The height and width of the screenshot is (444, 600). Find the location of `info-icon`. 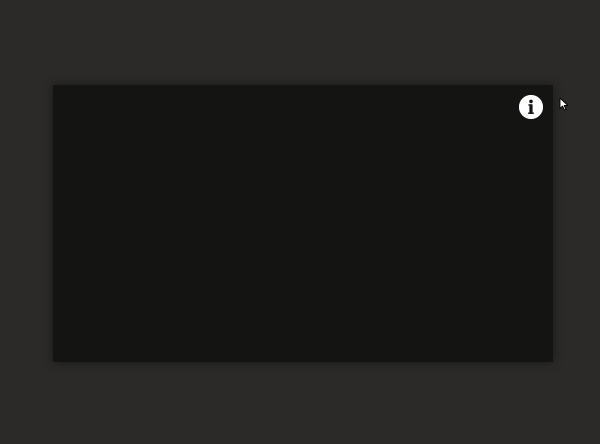

info-icon is located at coordinates (531, 107).